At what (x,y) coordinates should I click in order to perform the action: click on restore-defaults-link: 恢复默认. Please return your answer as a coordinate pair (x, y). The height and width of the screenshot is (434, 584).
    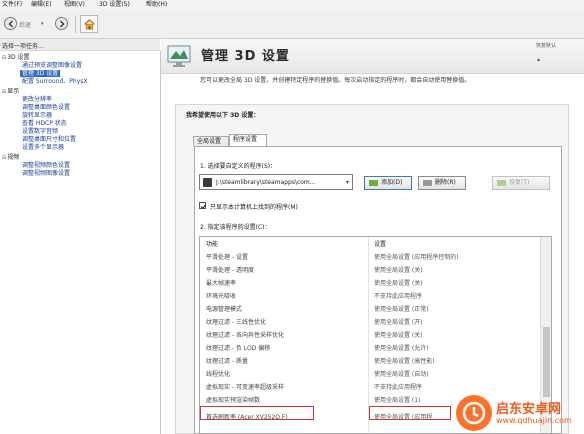
    Looking at the image, I should click on (546, 45).